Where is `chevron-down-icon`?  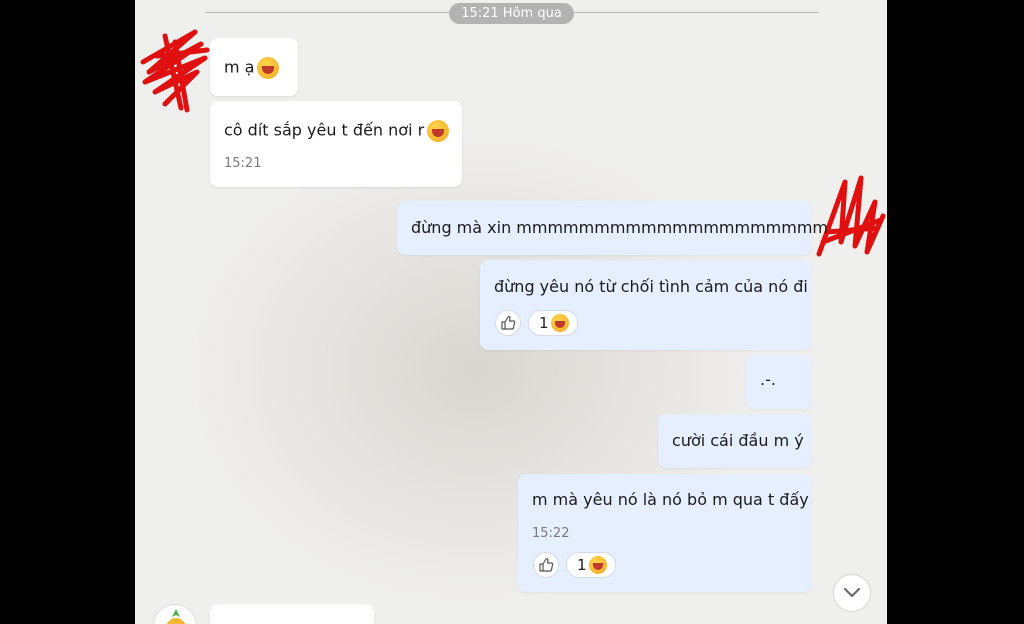 chevron-down-icon is located at coordinates (852, 592).